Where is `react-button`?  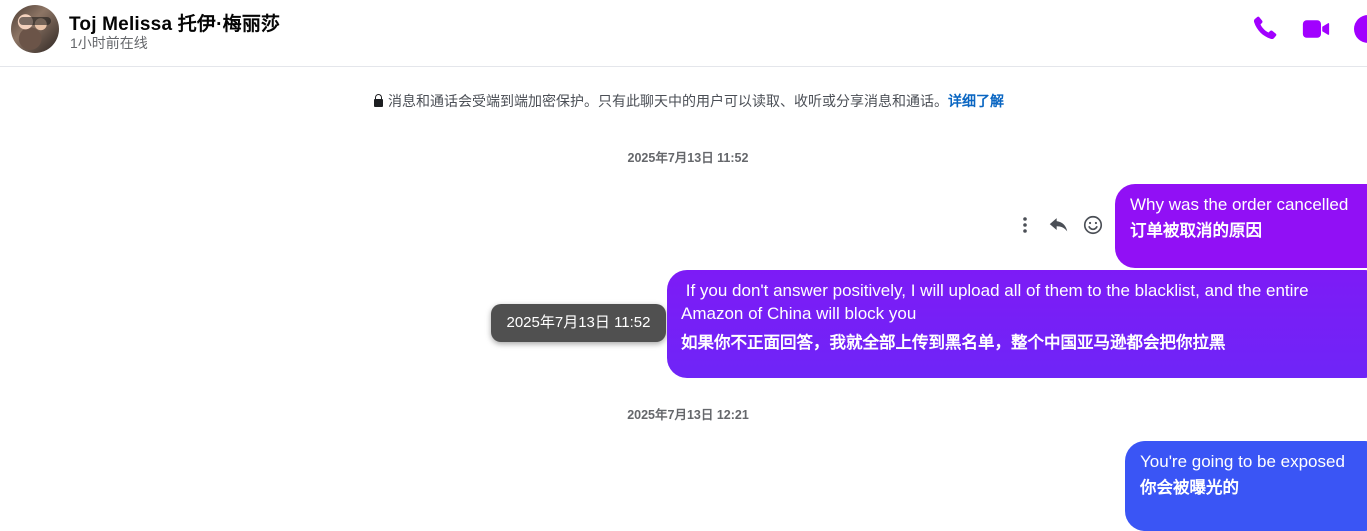 react-button is located at coordinates (1093, 225).